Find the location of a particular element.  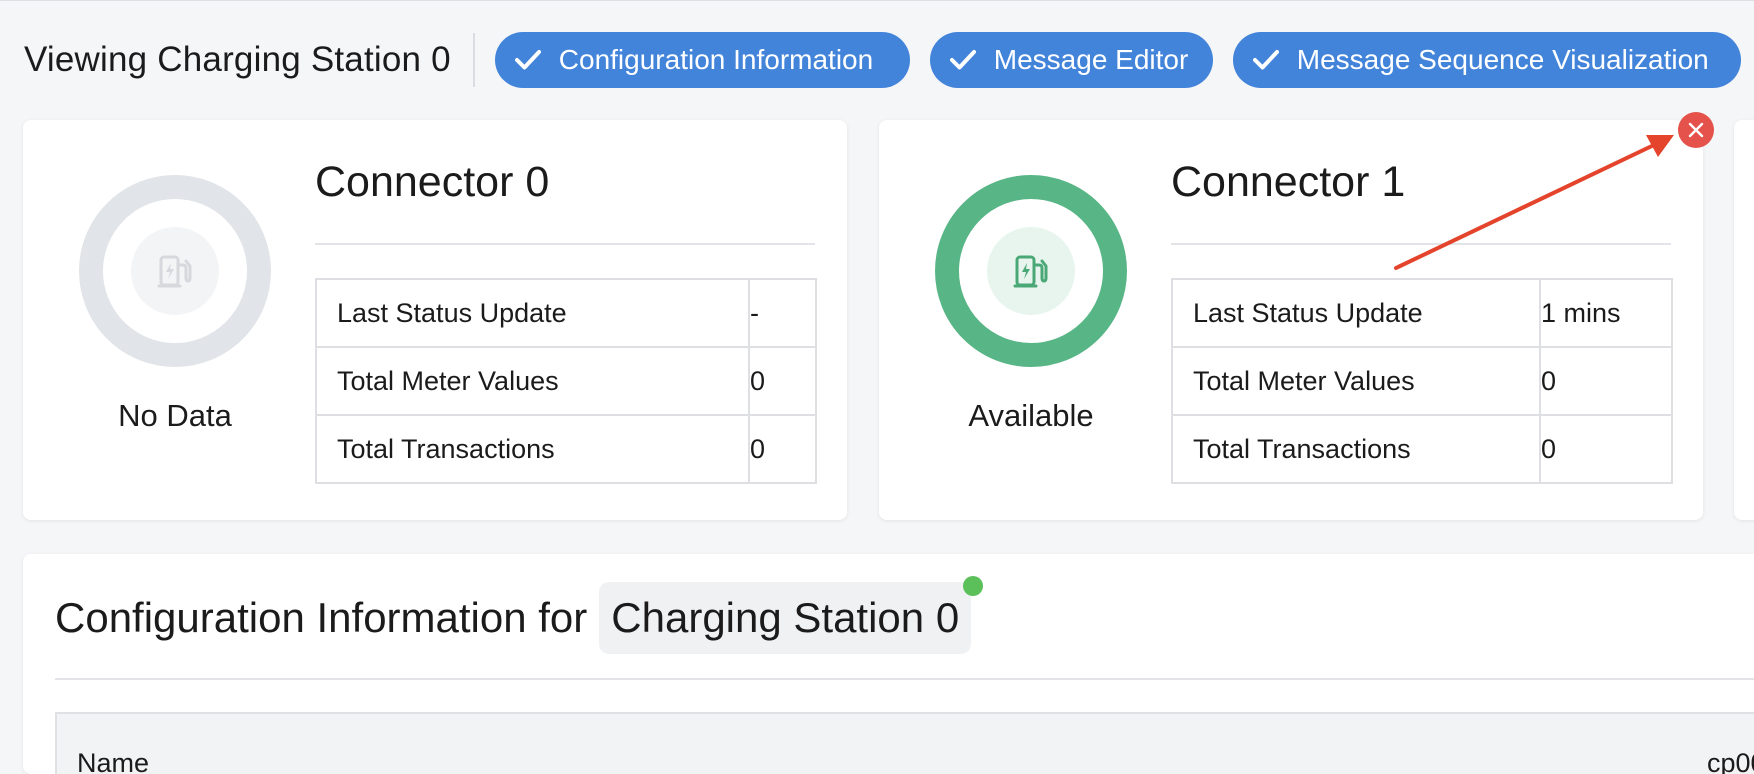

close-connector-button is located at coordinates (1696, 130).